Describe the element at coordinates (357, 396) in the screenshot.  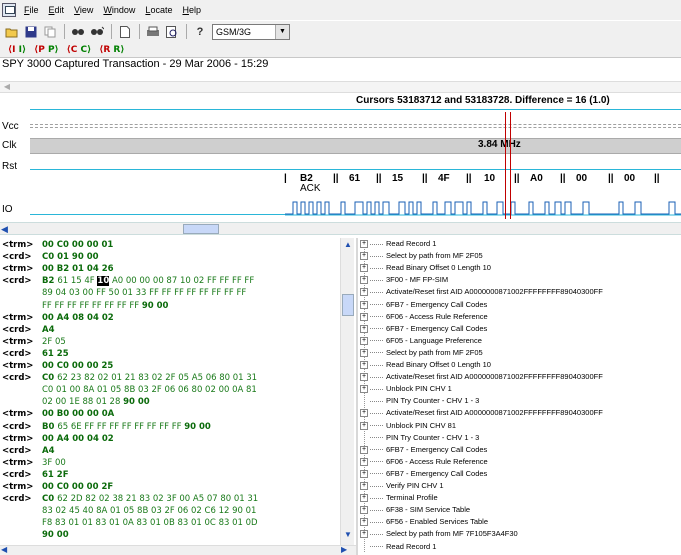
I see `pane-splitter` at that location.